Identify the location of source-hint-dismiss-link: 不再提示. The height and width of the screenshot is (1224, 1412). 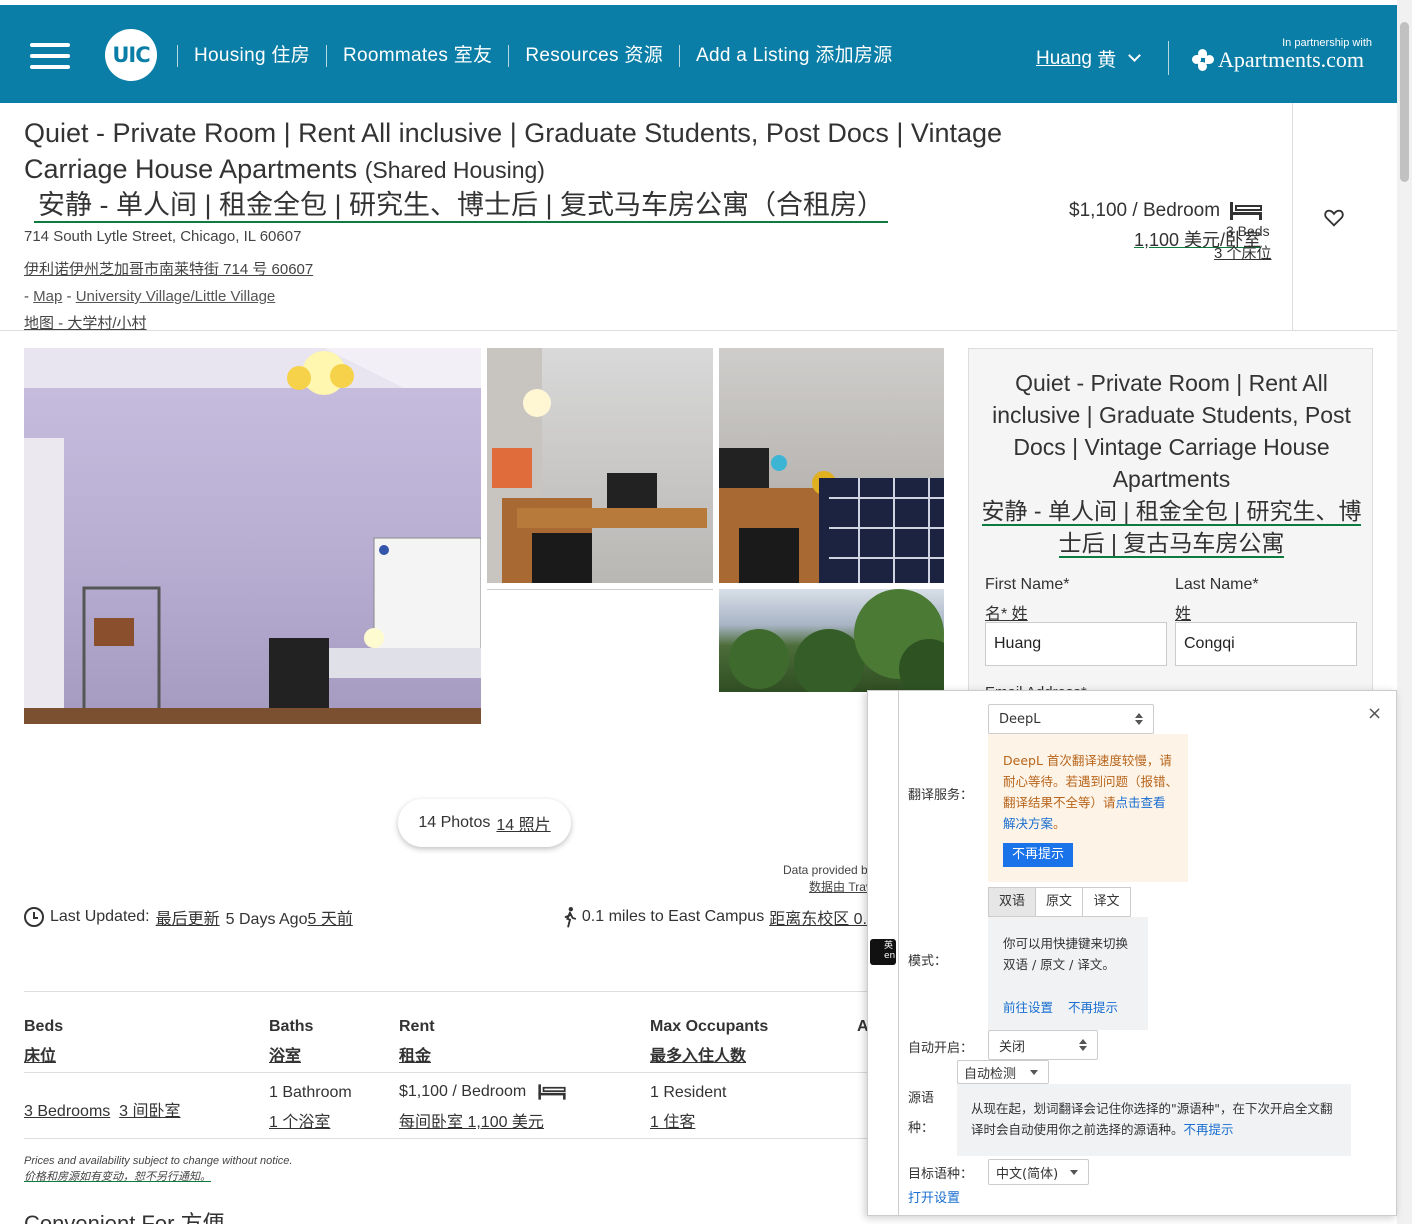
(1209, 1129).